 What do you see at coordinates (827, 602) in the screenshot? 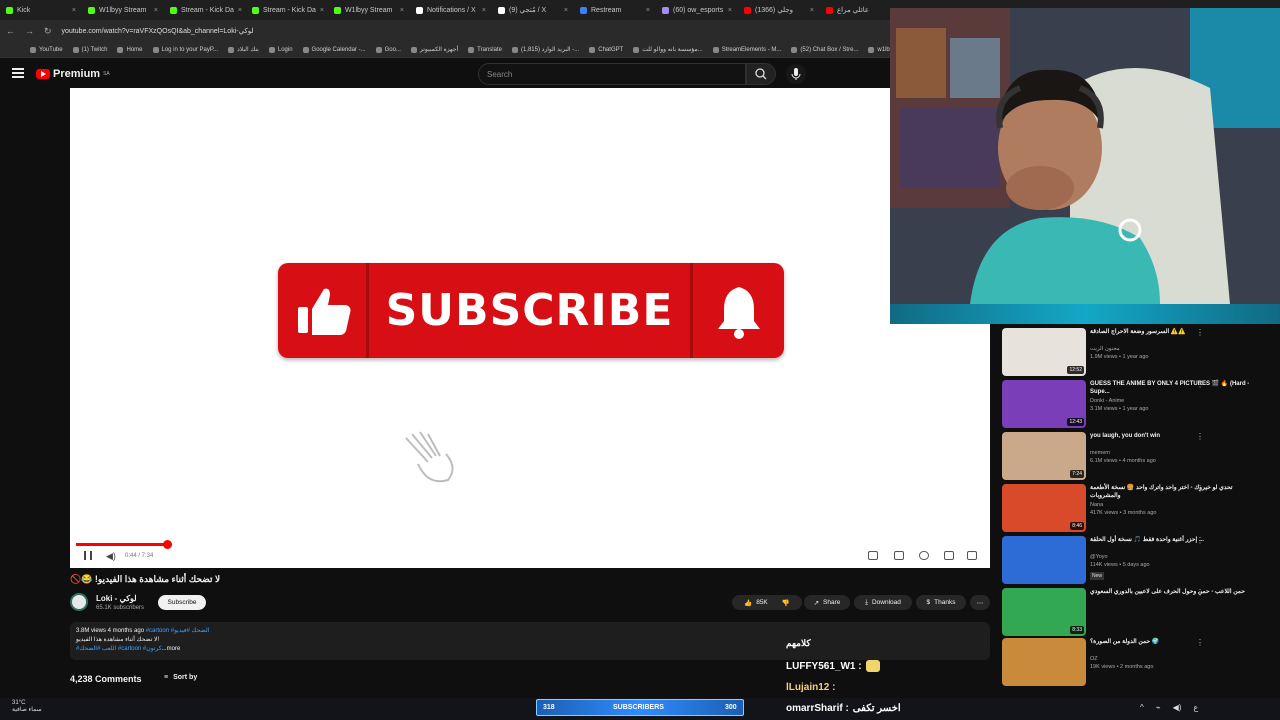
I see `share-button: ↗ Share` at bounding box center [827, 602].